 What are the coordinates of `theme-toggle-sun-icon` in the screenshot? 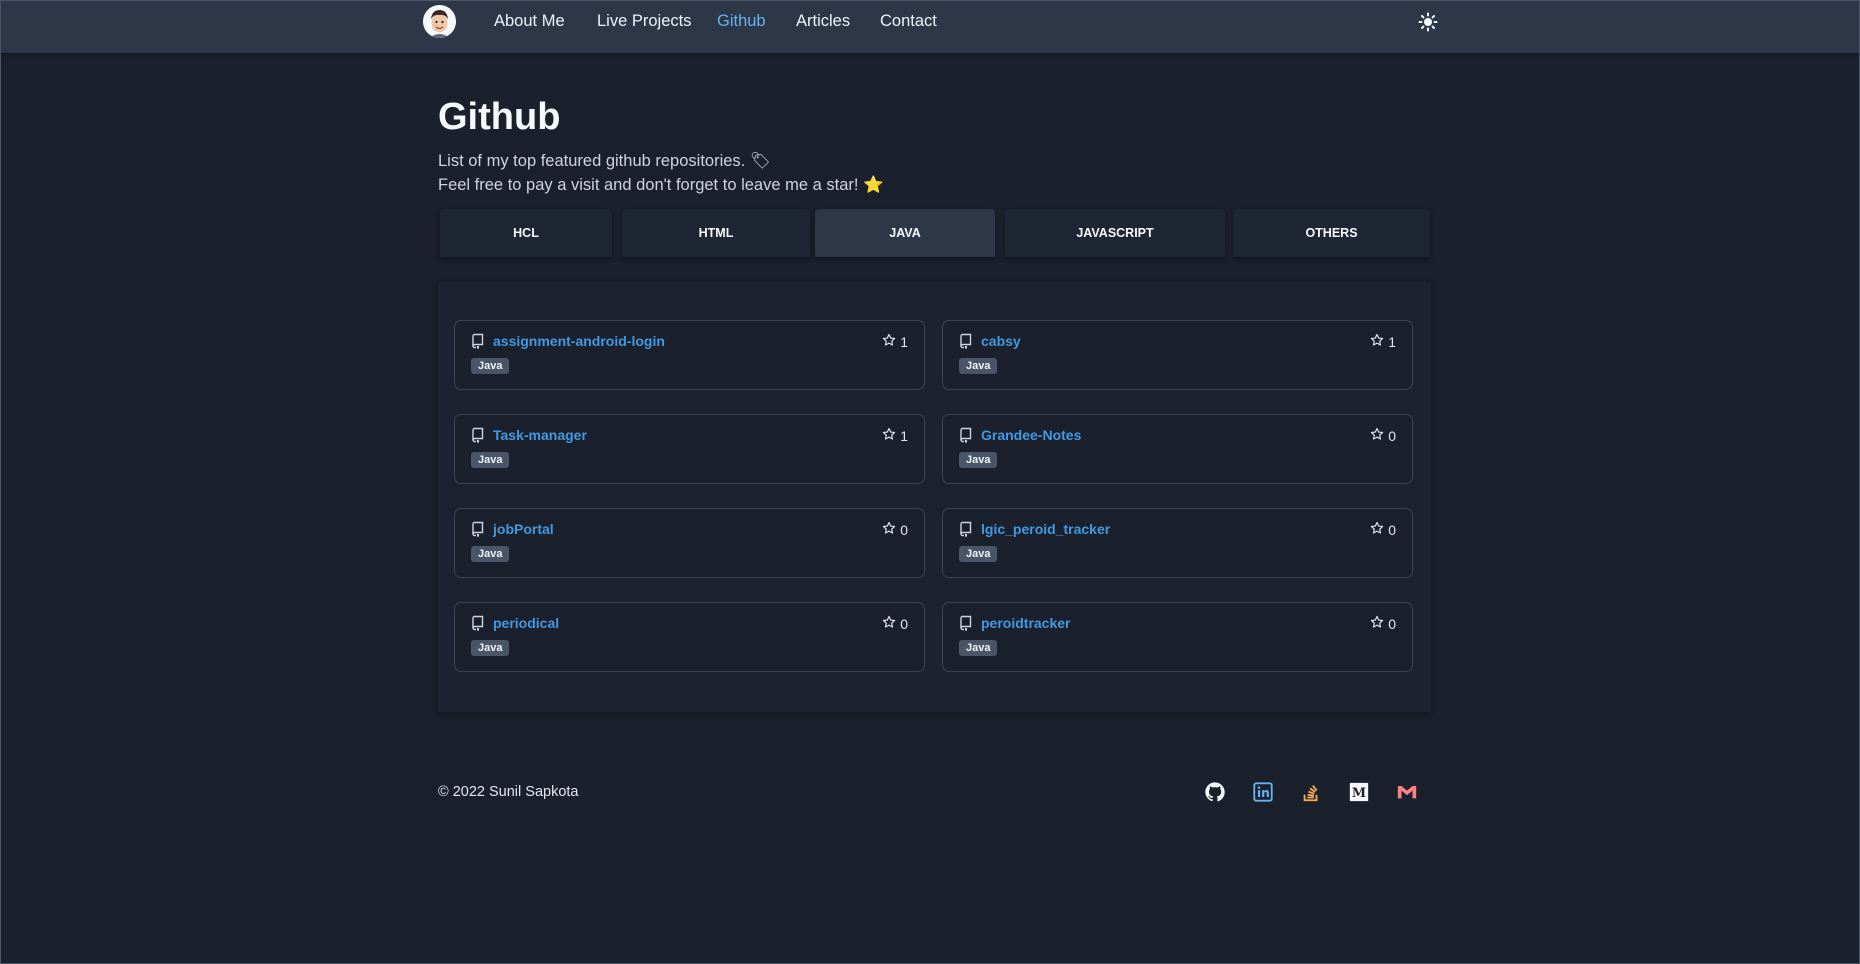 It's located at (1428, 22).